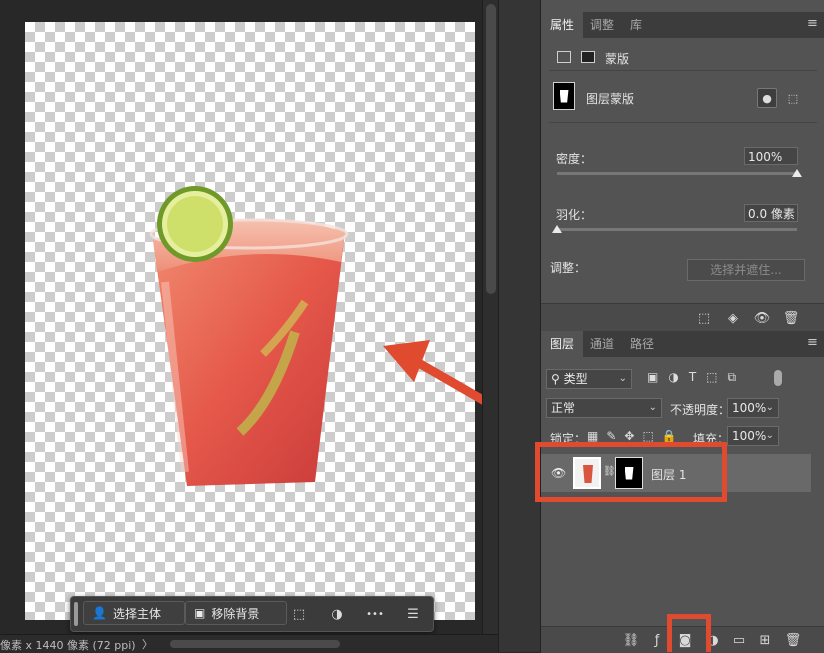 This screenshot has height=653, width=824. I want to click on mask-type-row: 蒙版, so click(683, 57).